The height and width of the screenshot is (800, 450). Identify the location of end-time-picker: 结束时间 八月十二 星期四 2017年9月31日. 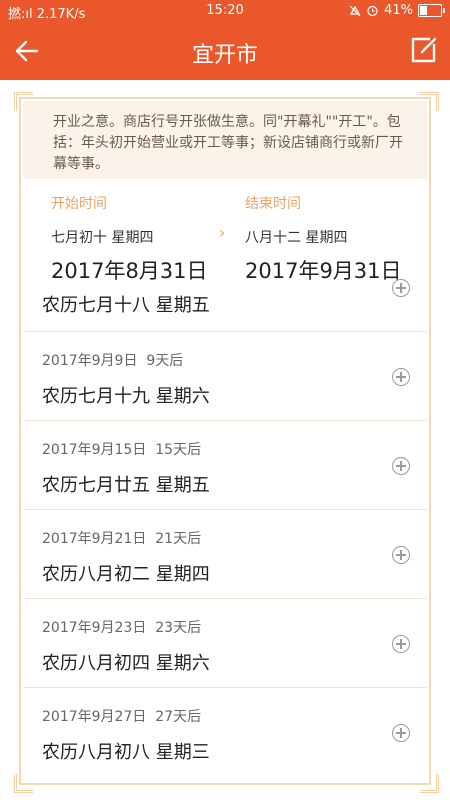
(335, 233).